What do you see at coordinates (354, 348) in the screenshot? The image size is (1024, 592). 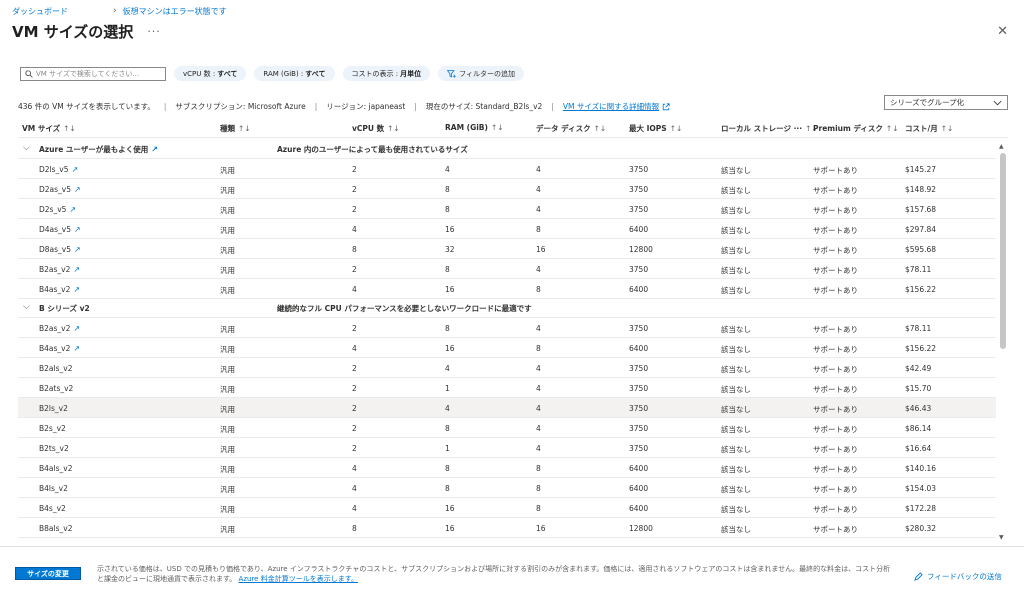 I see `vcpu-cell: 4` at bounding box center [354, 348].